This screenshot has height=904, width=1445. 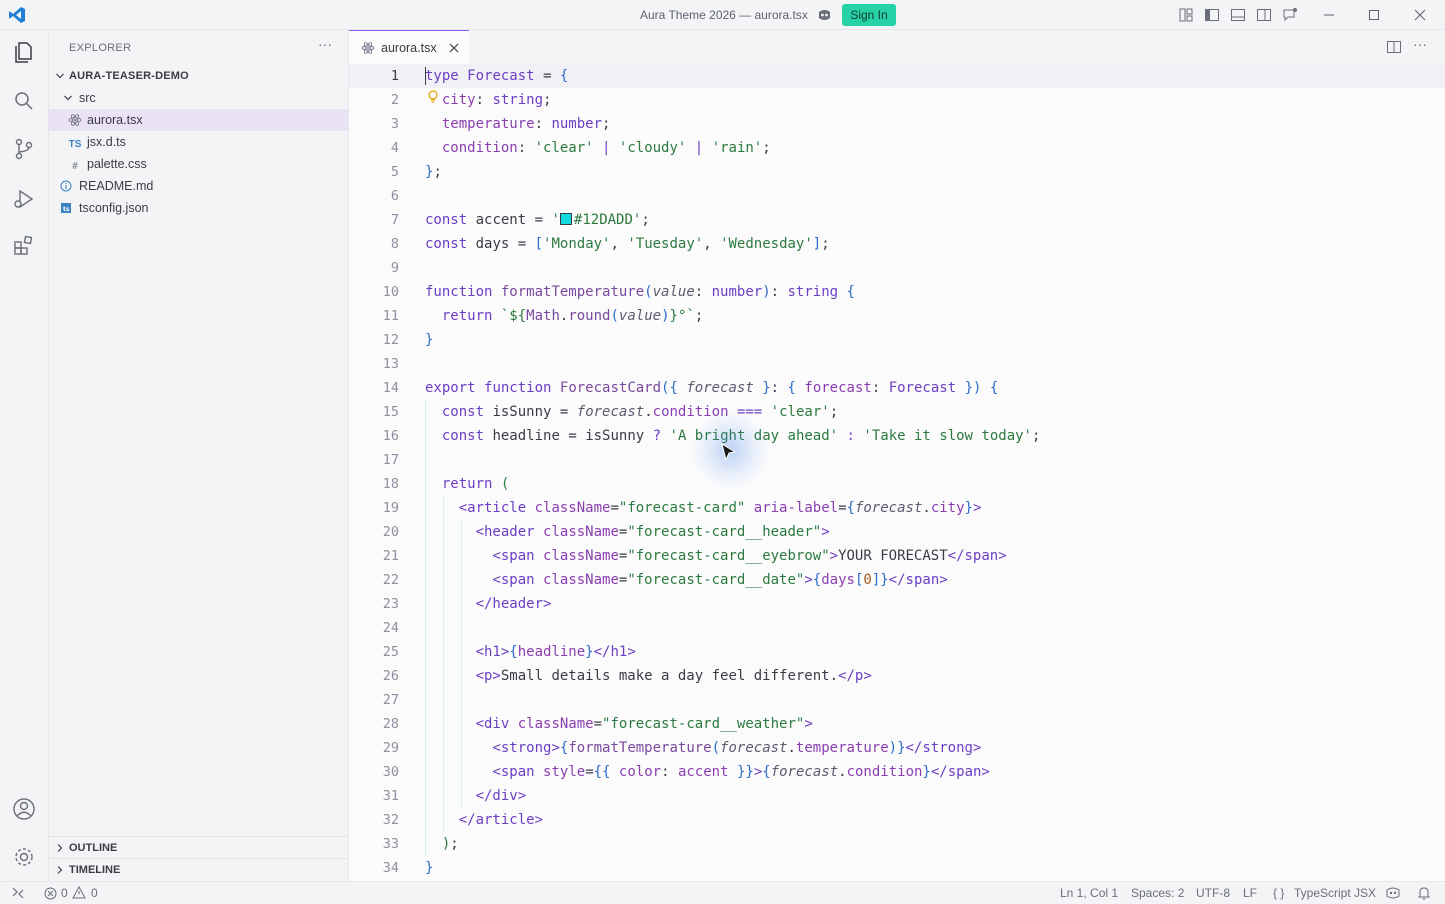 I want to click on code-line: 7 const accent = ' #12DADD';, so click(x=897, y=220).